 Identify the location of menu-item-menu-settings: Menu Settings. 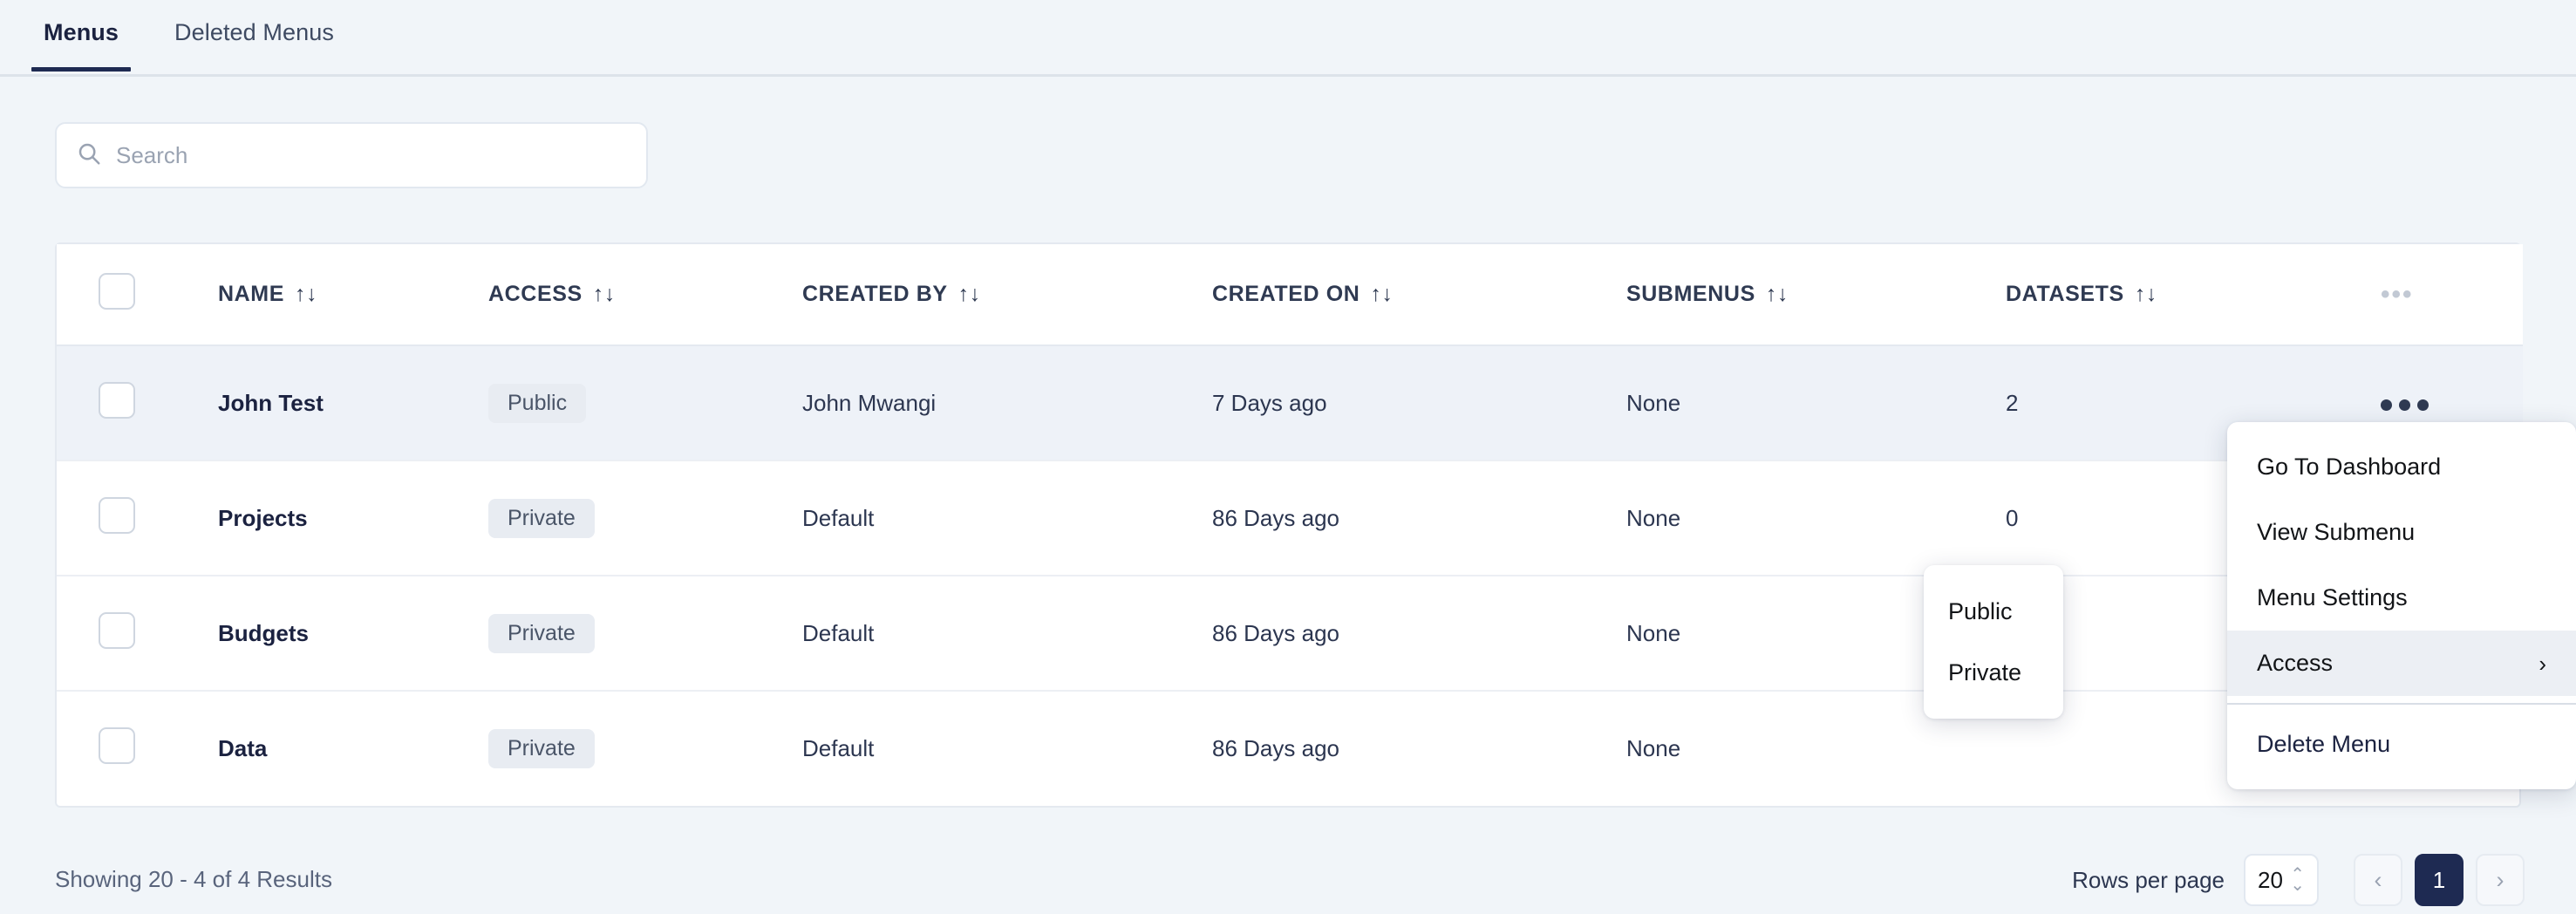
(2401, 598).